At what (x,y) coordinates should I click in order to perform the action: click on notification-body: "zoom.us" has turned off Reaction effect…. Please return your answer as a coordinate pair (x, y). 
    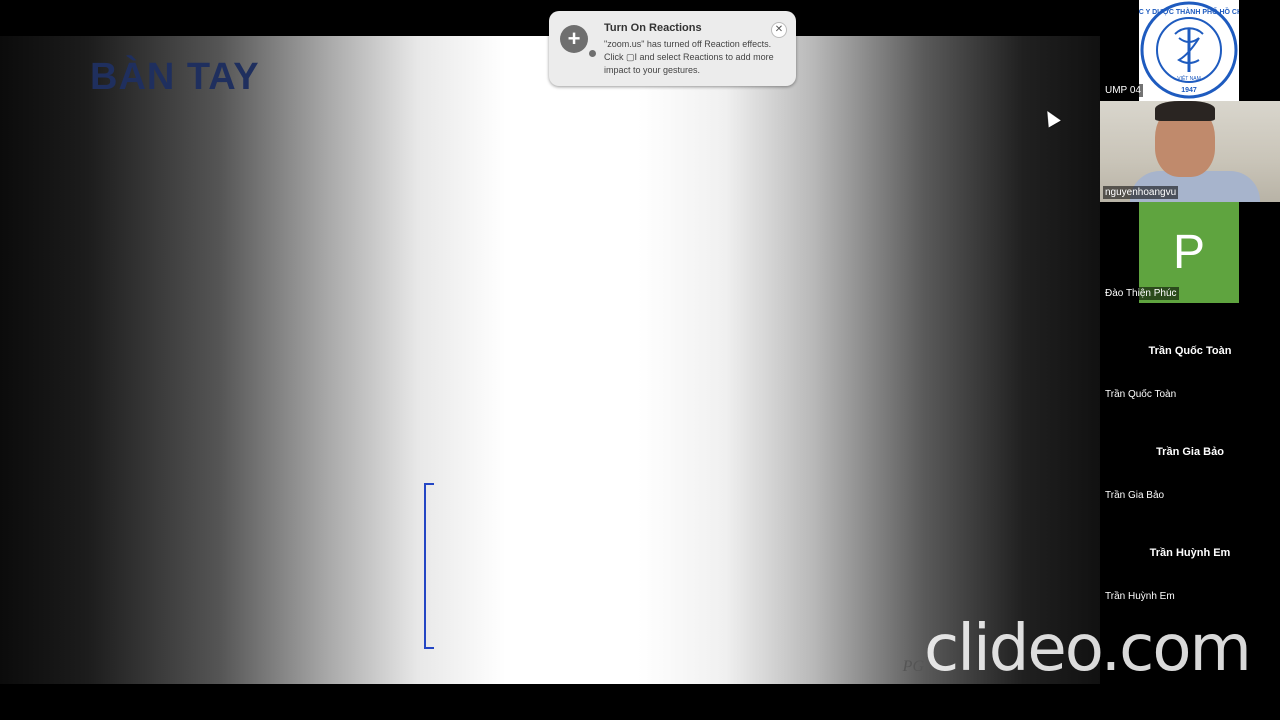
    Looking at the image, I should click on (689, 57).